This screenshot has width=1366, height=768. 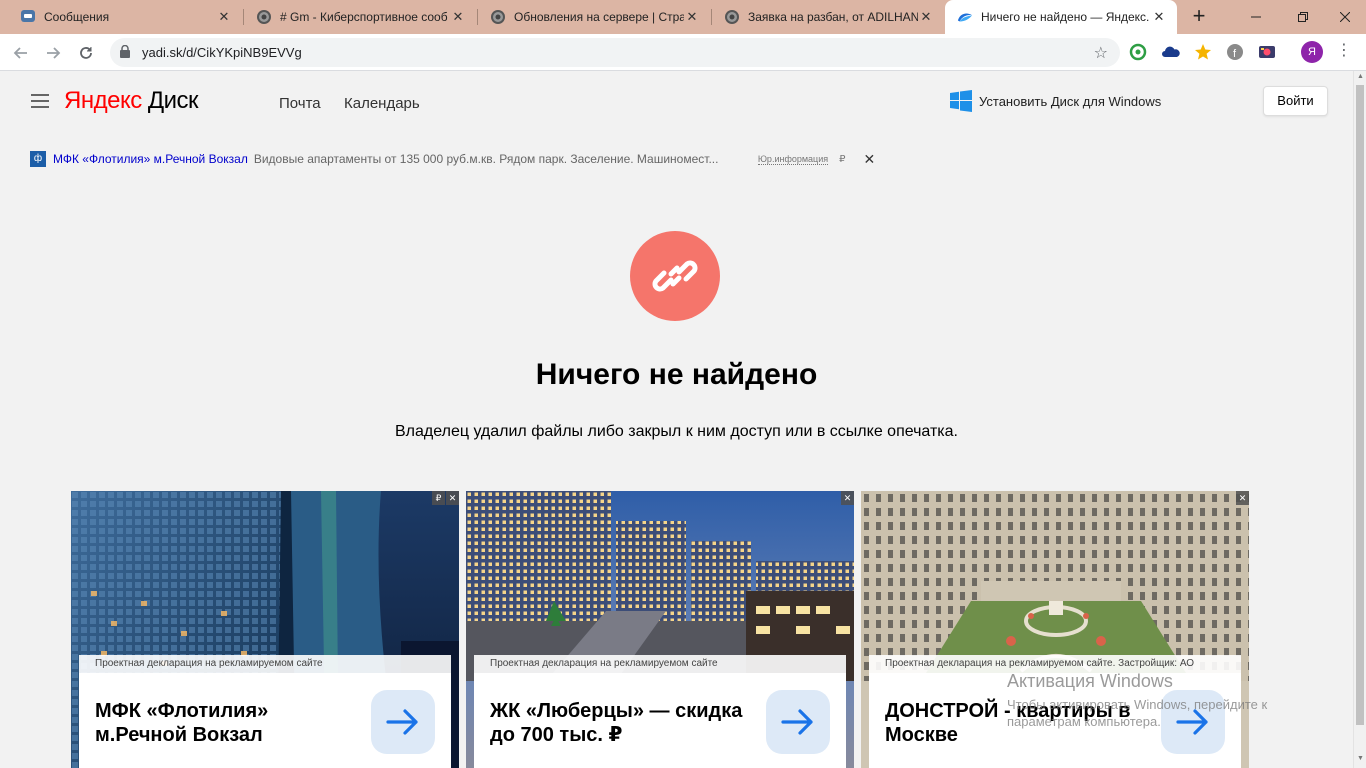 I want to click on scrollbar-thumb, so click(x=1360, y=405).